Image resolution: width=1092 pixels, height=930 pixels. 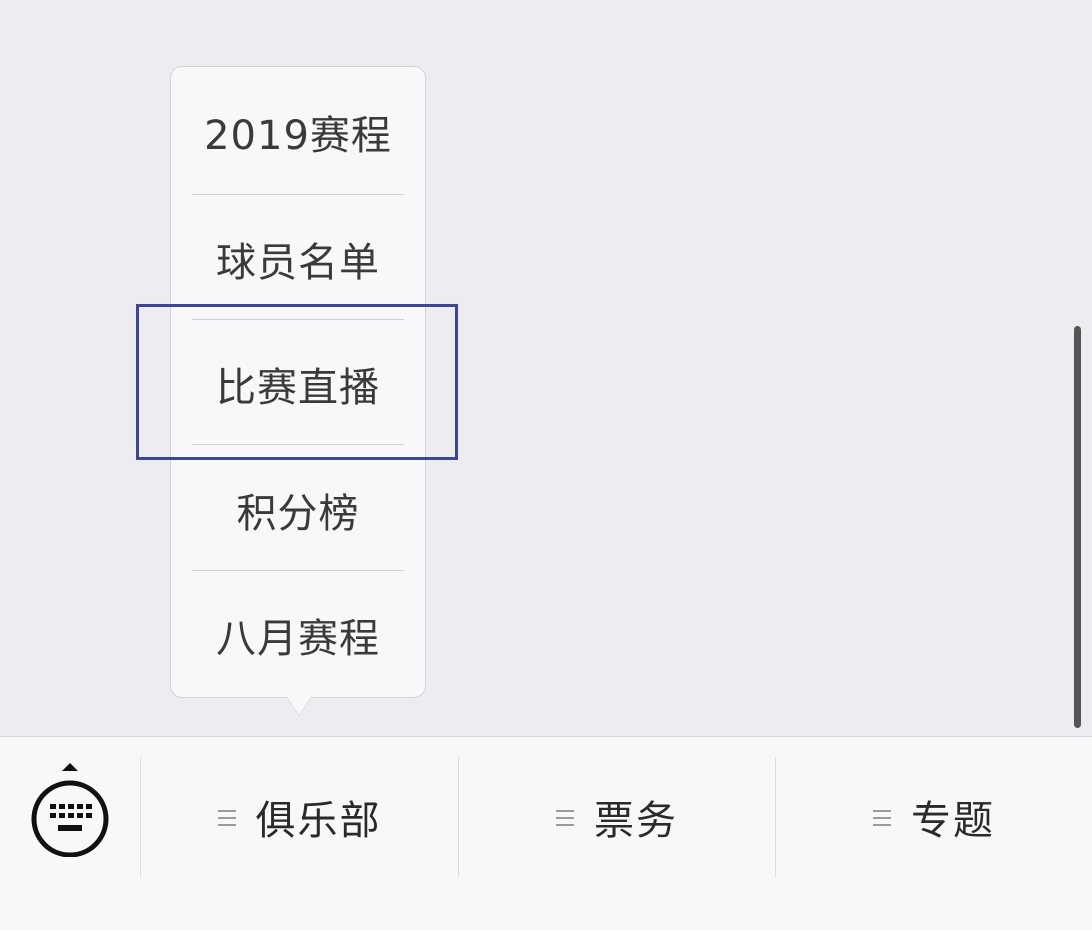 I want to click on tab-label: 俱乐部, so click(x=318, y=821).